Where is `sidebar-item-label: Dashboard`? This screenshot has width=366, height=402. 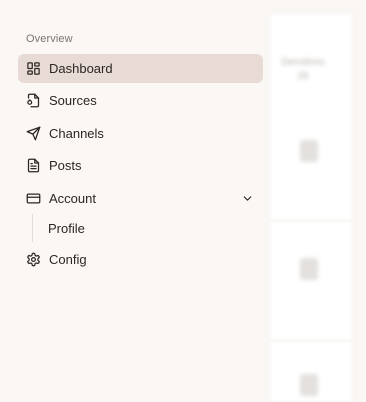 sidebar-item-label: Dashboard is located at coordinates (81, 68).